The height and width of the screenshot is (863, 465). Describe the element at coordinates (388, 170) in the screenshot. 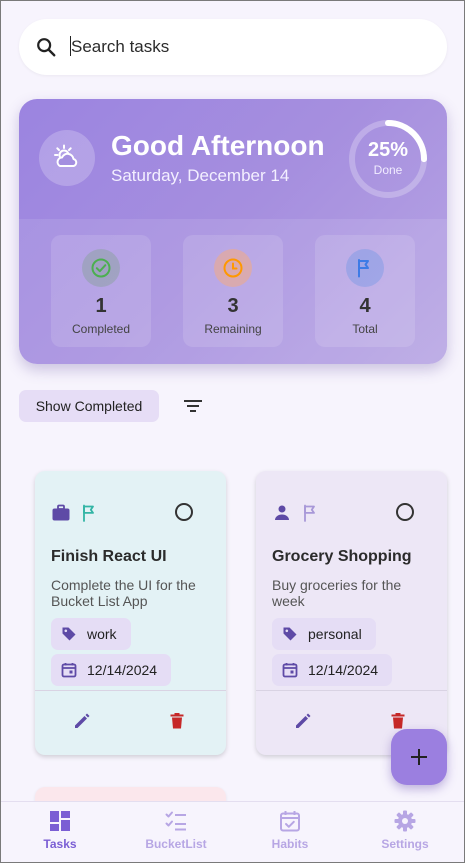

I see `progress-label: Done` at that location.